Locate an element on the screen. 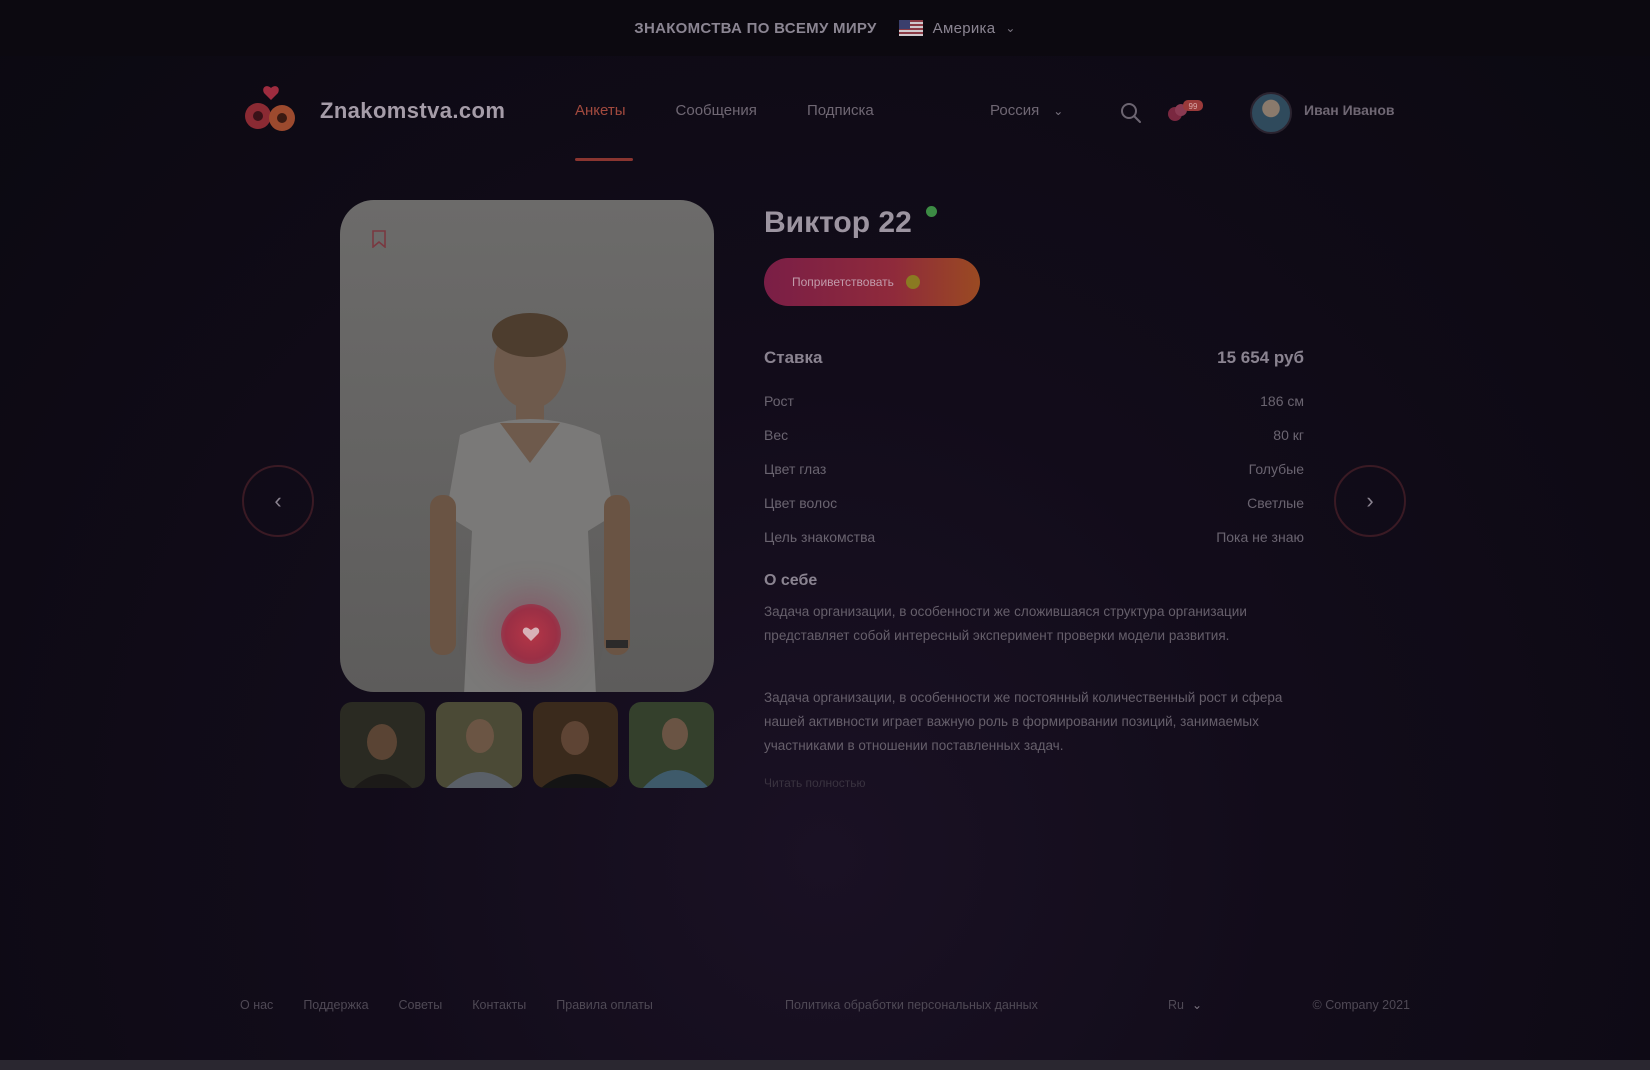 The width and height of the screenshot is (1650, 1070). stat-label: Цвет волос is located at coordinates (801, 503).